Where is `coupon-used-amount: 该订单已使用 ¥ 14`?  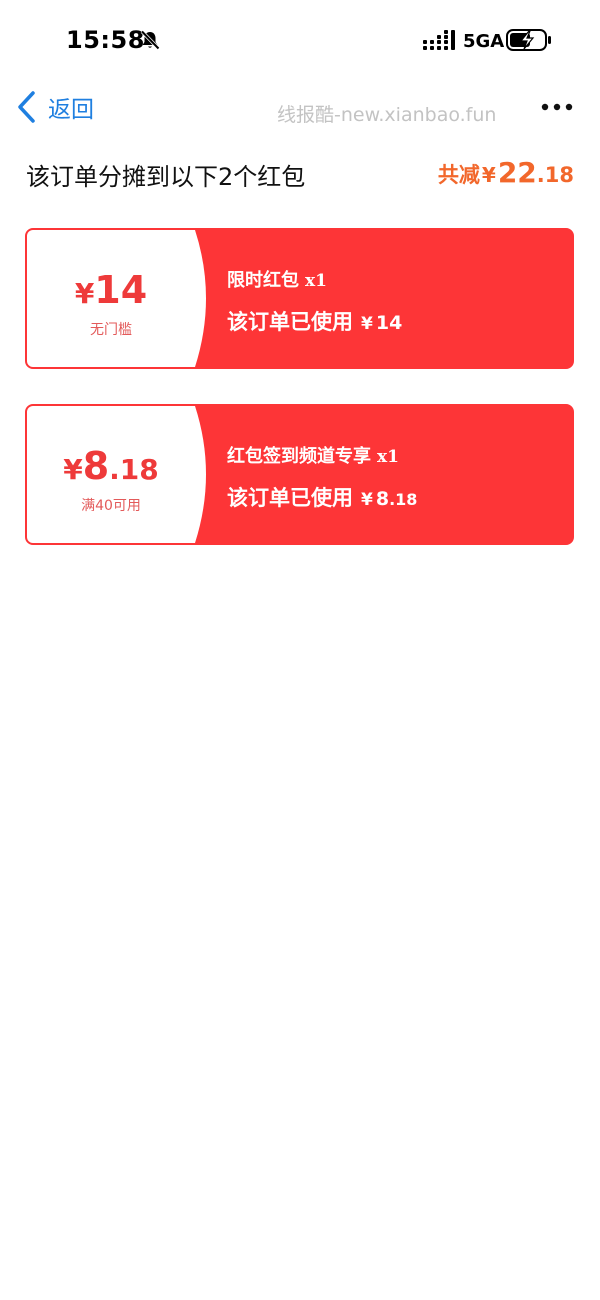
coupon-used-amount: 该订单已使用 ¥ 14 is located at coordinates (314, 321).